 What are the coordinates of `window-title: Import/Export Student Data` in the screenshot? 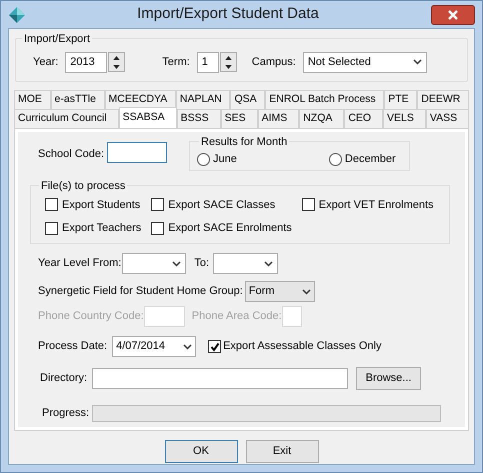 It's located at (228, 14).